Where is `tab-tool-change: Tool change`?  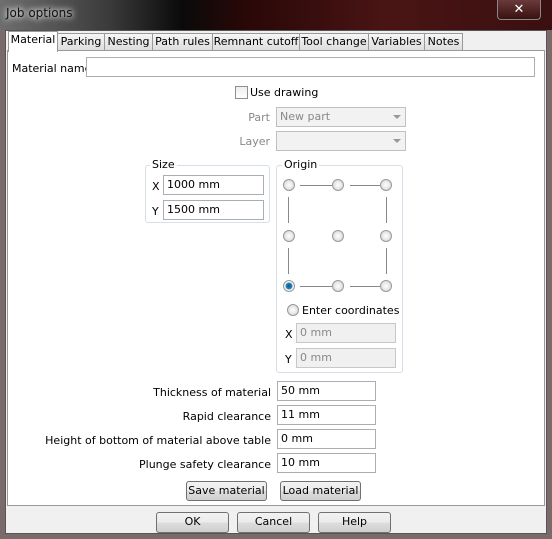
tab-tool-change: Tool change is located at coordinates (334, 42).